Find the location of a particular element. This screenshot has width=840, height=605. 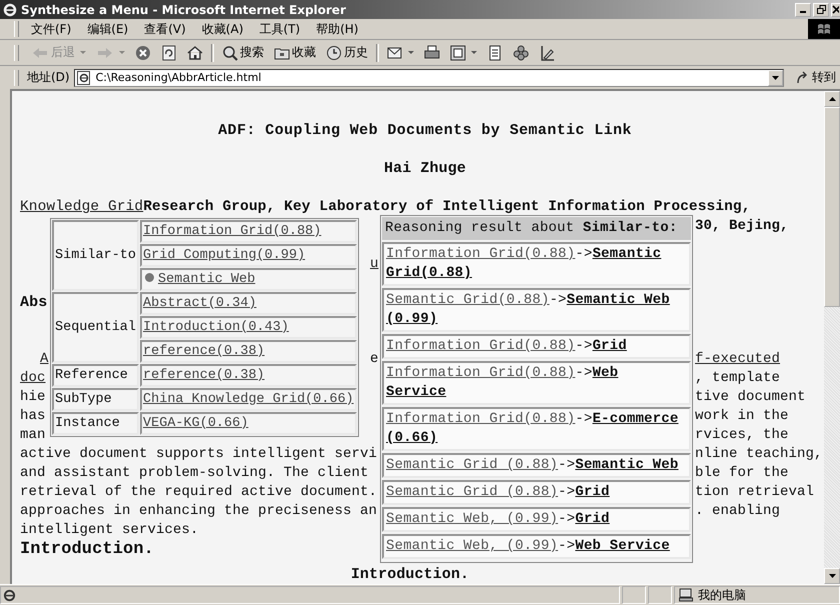

restore-button is located at coordinates (821, 9).